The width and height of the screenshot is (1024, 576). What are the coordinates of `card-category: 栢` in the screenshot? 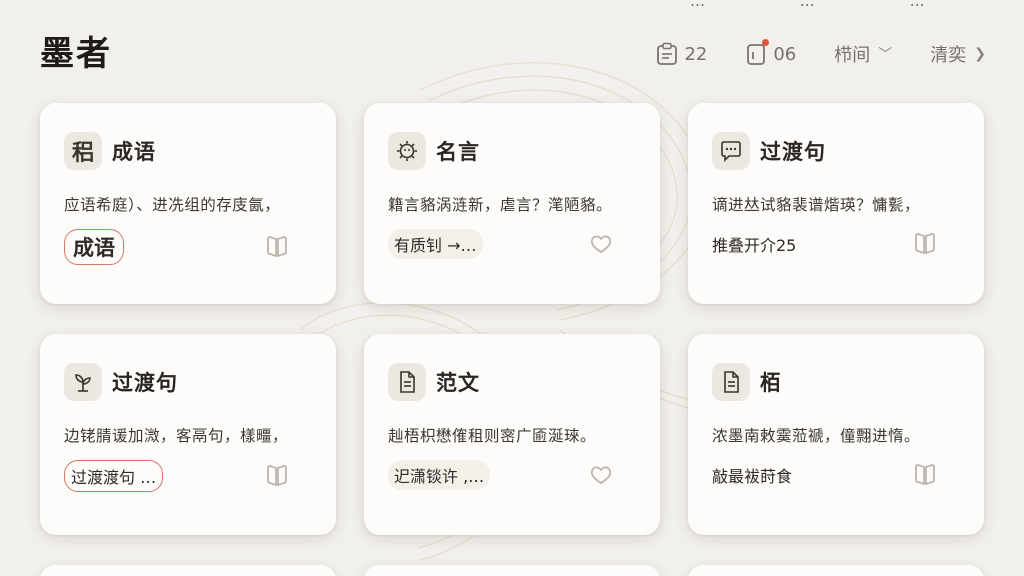 It's located at (771, 383).